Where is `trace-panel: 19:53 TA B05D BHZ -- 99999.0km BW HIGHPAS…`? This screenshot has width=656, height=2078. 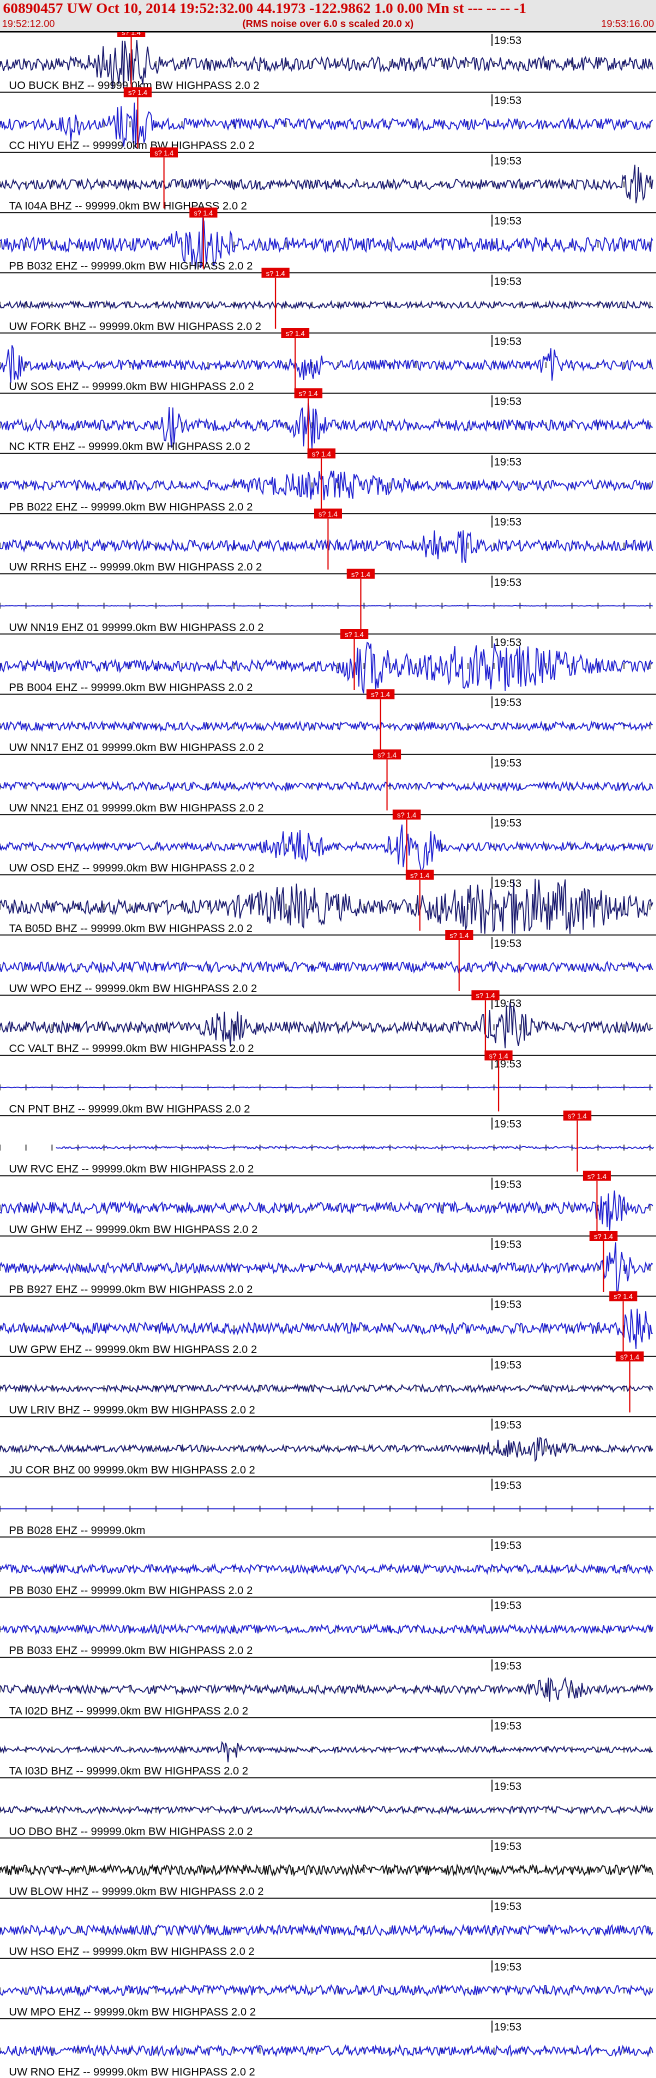 trace-panel: 19:53 TA B05D BHZ -- 99999.0km BW HIGHPAS… is located at coordinates (328, 902).